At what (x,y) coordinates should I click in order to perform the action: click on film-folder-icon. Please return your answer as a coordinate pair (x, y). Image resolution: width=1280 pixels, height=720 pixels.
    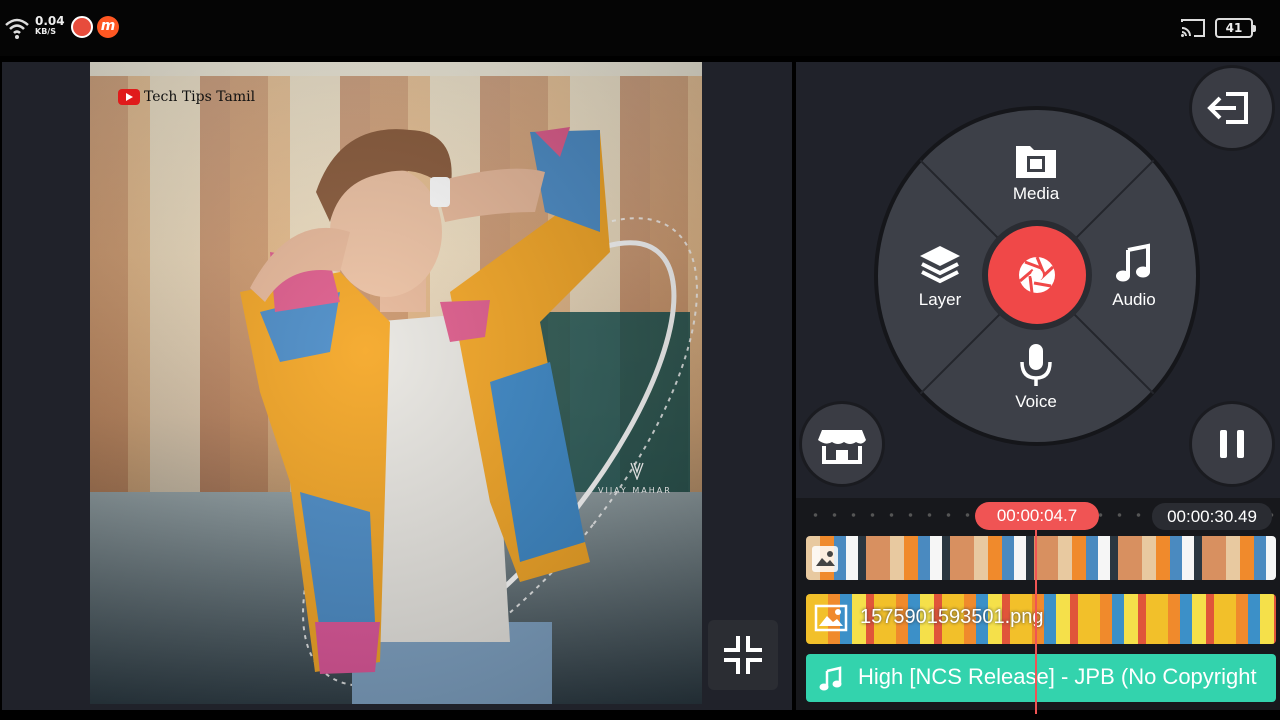
    Looking at the image, I should click on (1036, 162).